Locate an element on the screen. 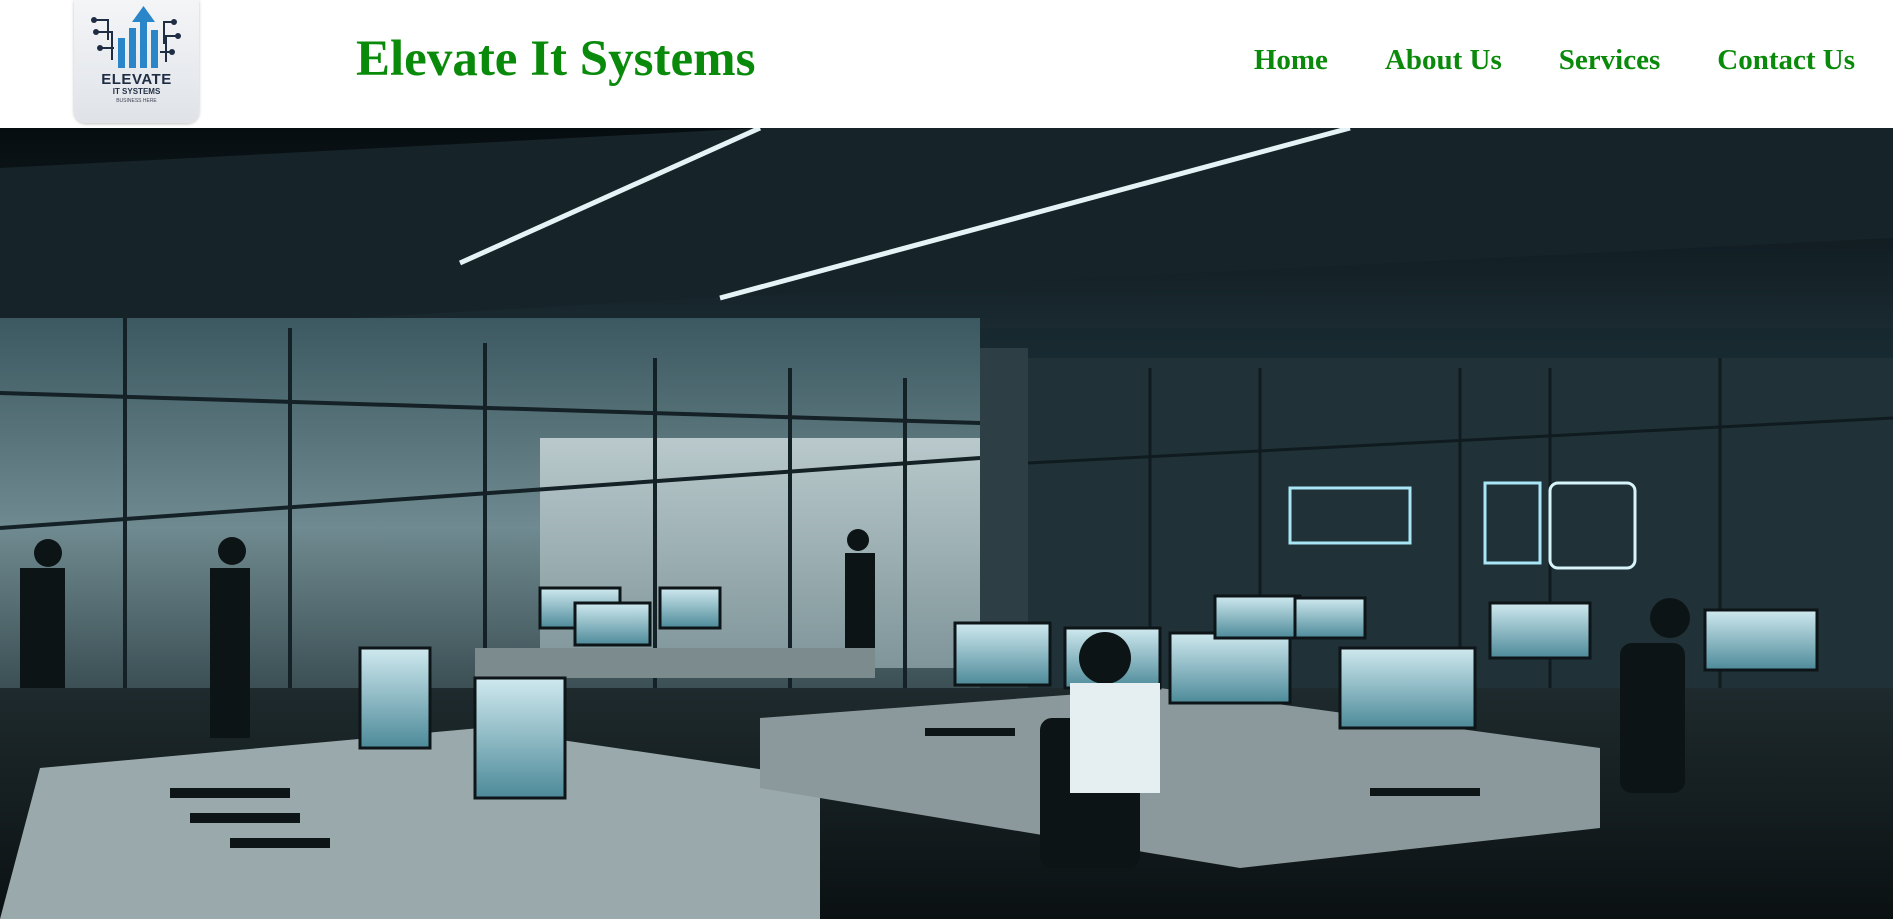 Image resolution: width=1893 pixels, height=919 pixels. main-nav: Home About Us Services Contact Us is located at coordinates (1526, 60).